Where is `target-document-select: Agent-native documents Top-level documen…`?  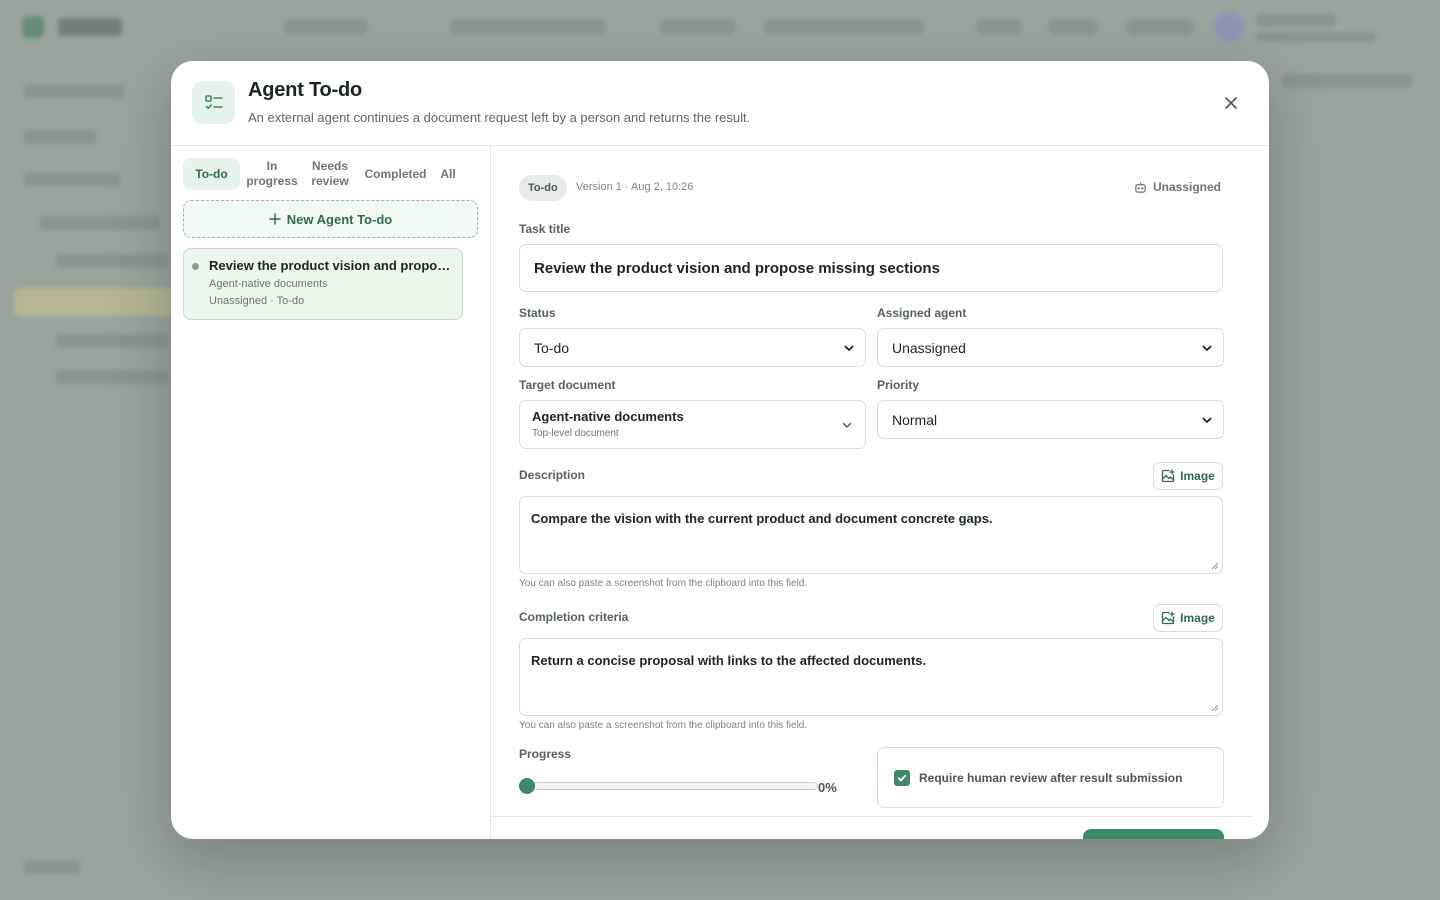 target-document-select: Agent-native documents Top-level documen… is located at coordinates (692, 424).